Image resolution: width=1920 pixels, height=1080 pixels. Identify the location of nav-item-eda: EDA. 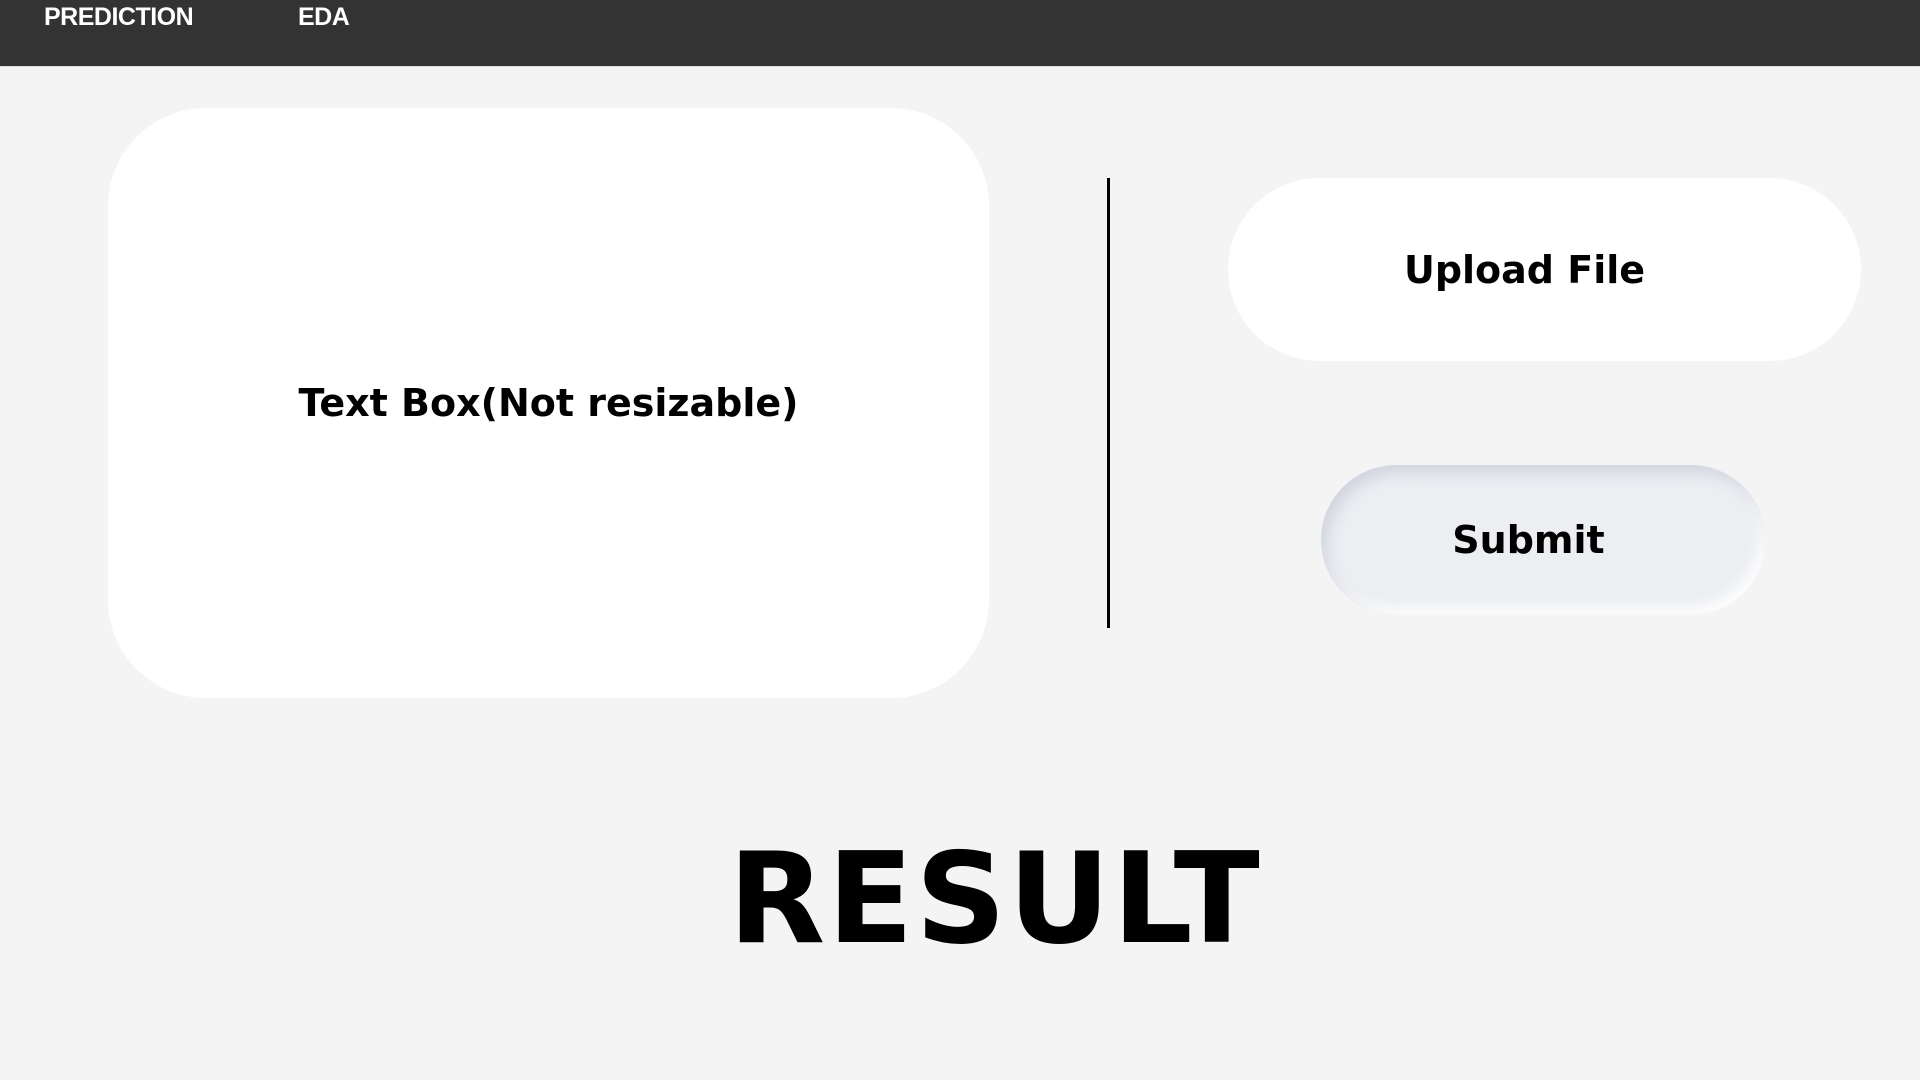
(324, 17).